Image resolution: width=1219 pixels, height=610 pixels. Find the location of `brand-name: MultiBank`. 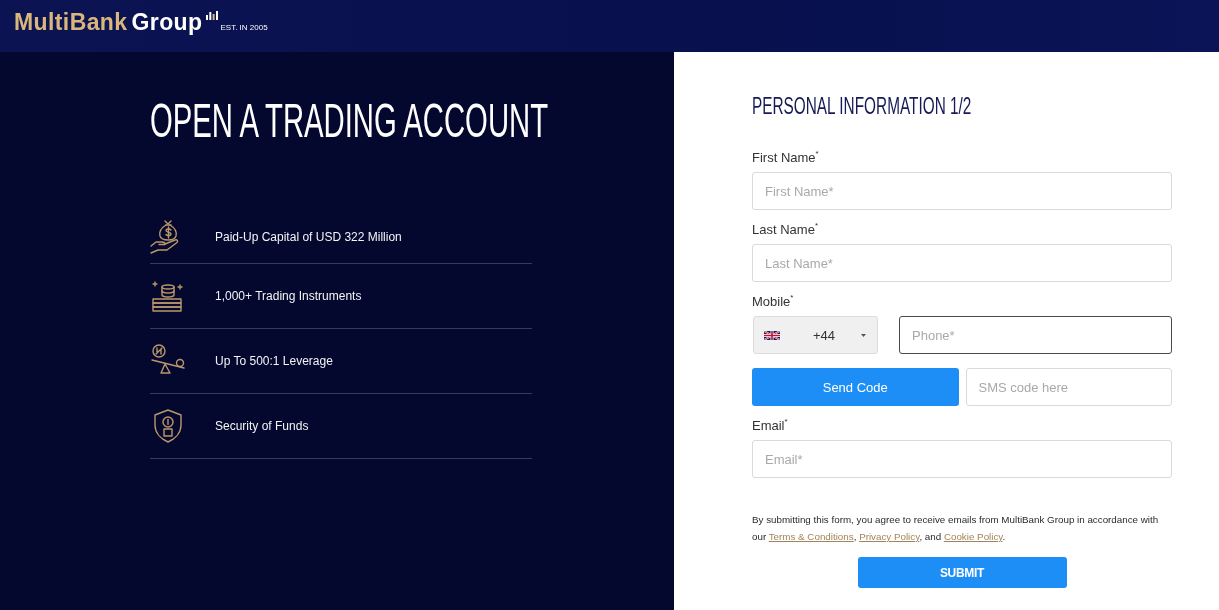

brand-name: MultiBank is located at coordinates (71, 22).